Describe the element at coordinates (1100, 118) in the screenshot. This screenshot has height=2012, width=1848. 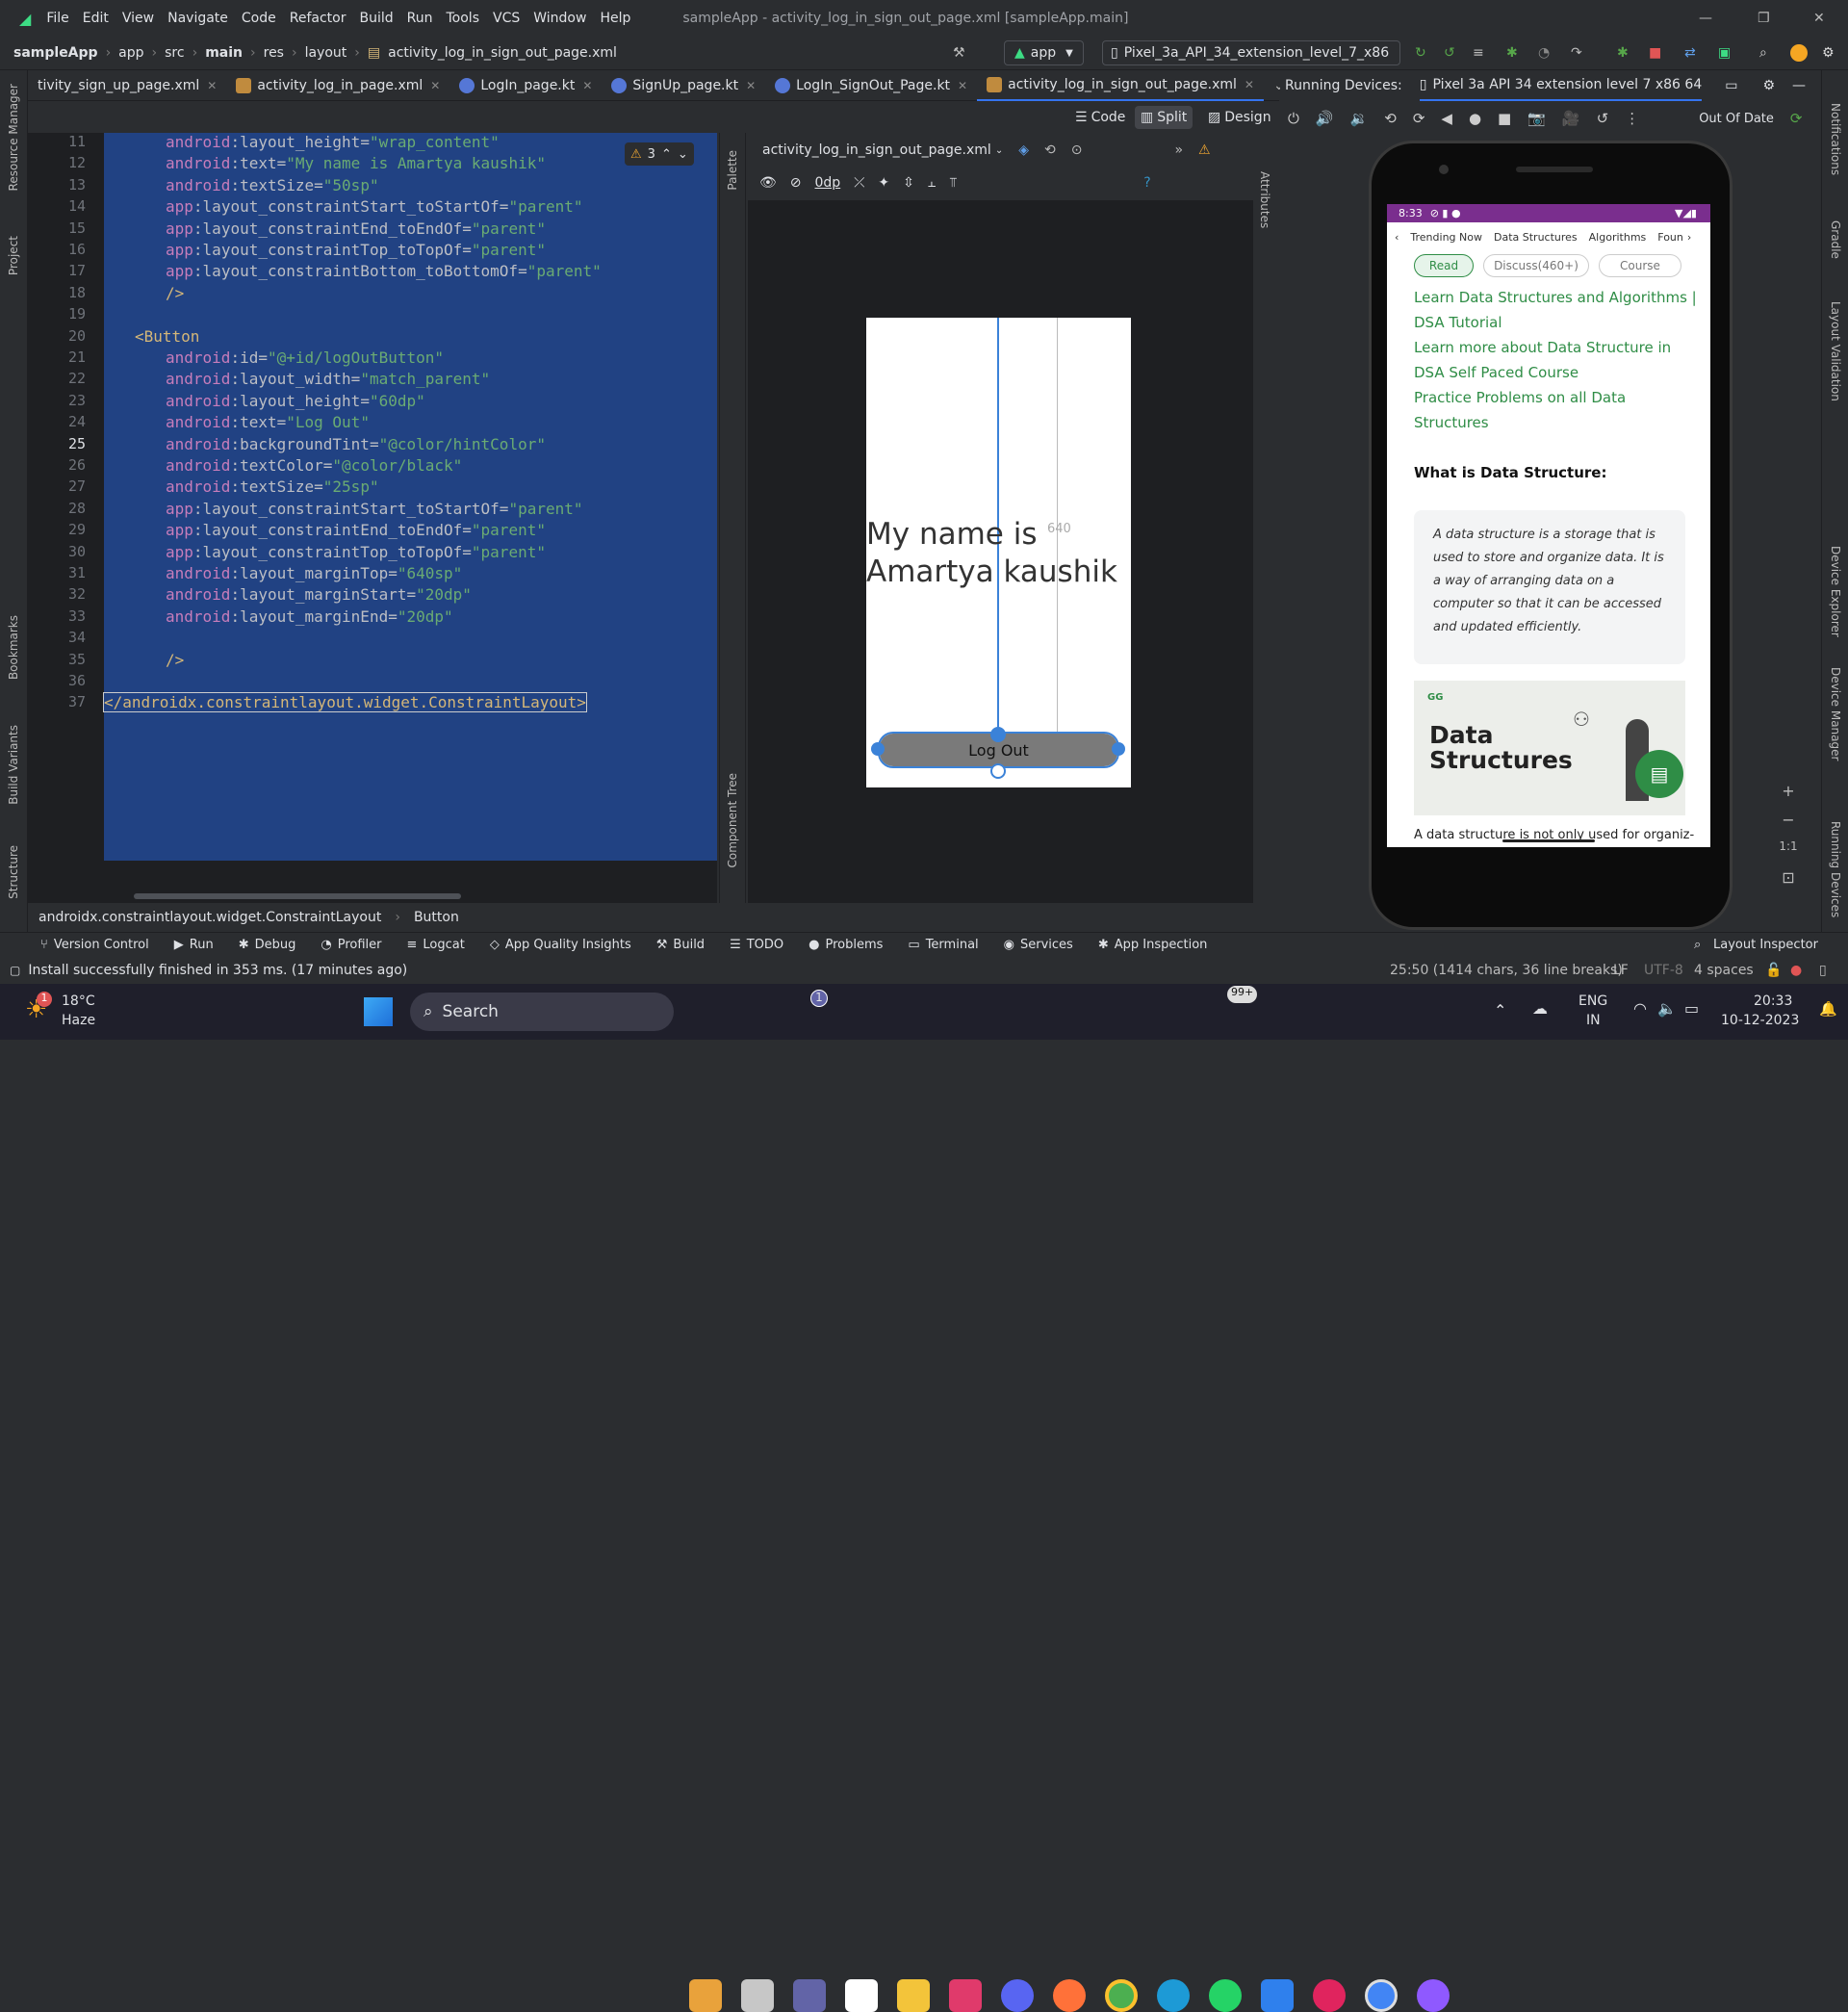
I see `code-view-button: ☰ Code` at that location.